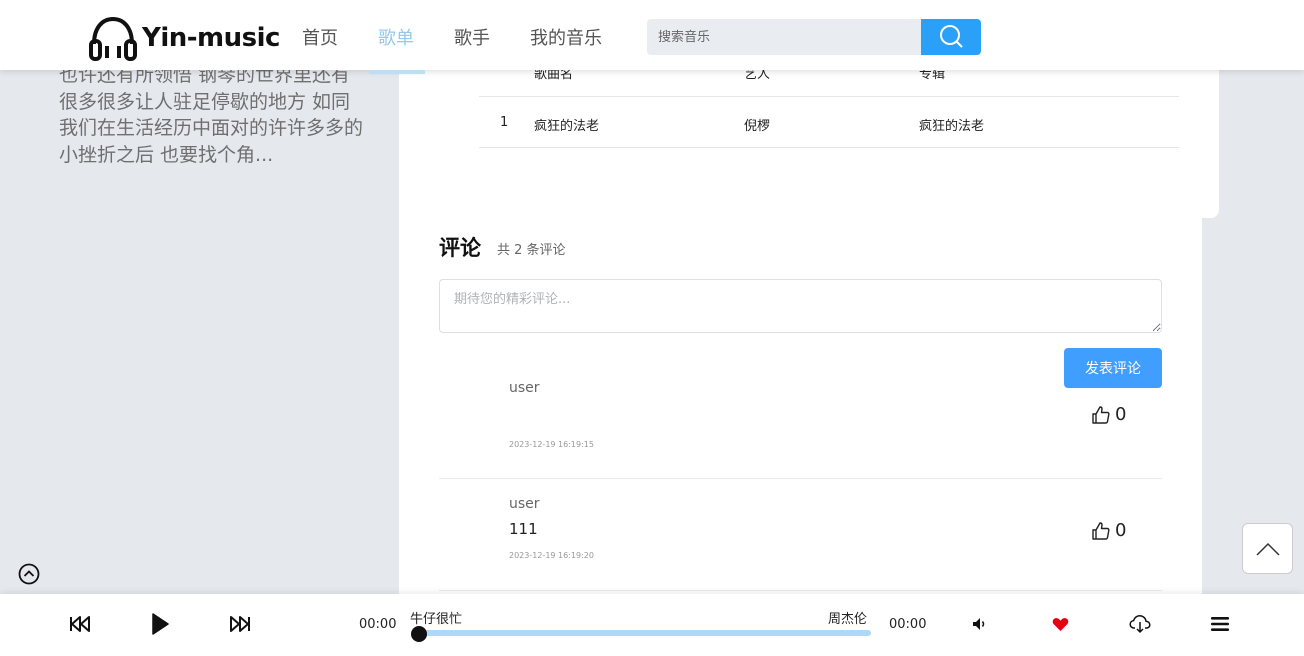 This screenshot has height=656, width=1304. Describe the element at coordinates (504, 122) in the screenshot. I see `song-index: 1` at that location.